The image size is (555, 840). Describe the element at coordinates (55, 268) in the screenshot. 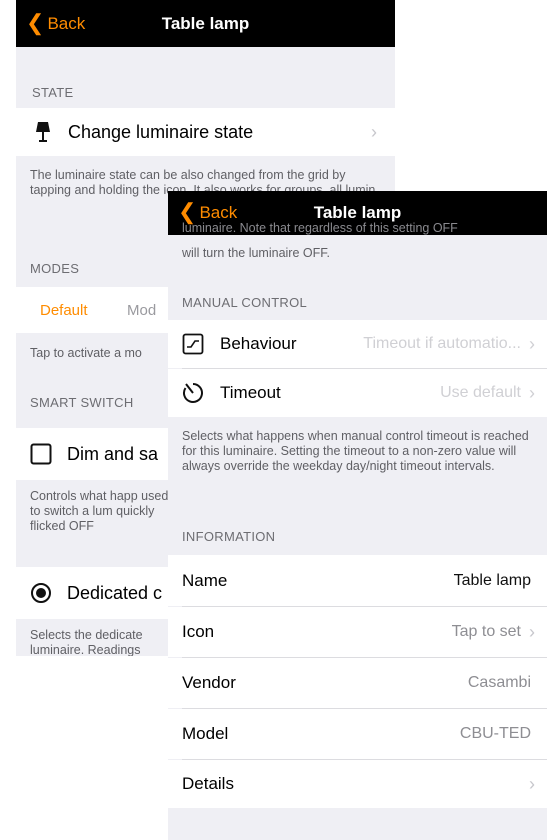

I see `modes-header: MODES` at that location.